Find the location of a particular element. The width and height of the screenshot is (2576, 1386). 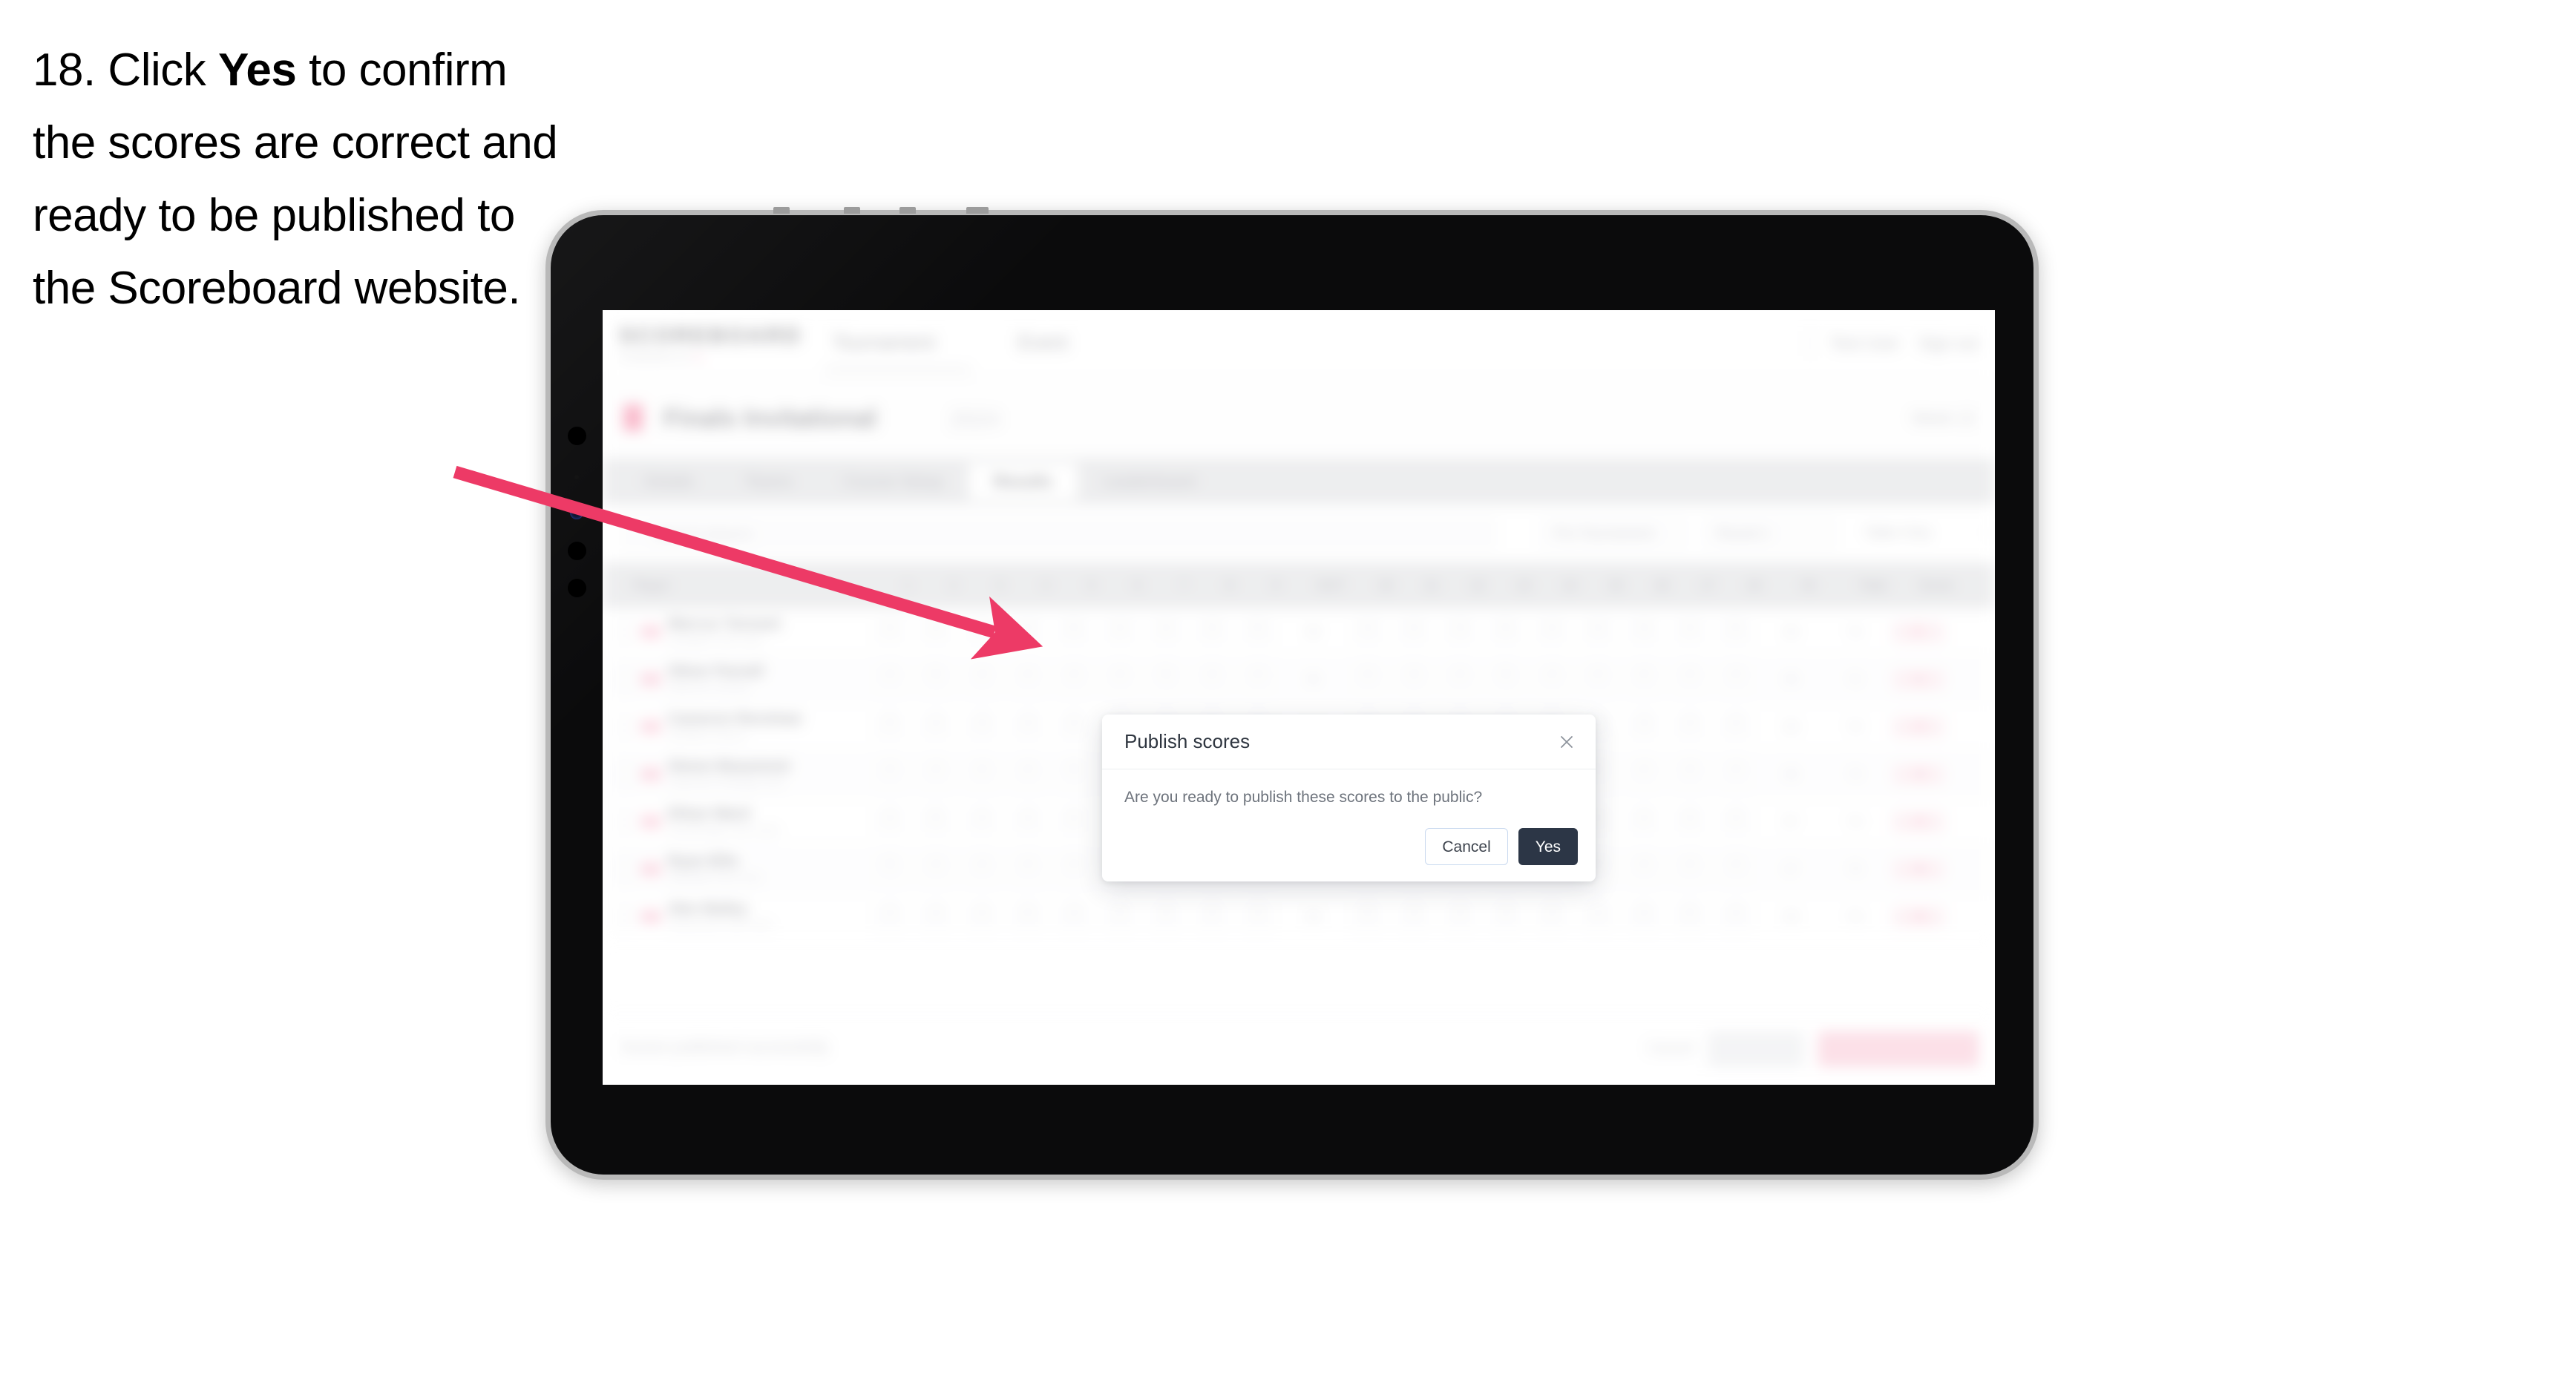

caption-emphasis: Yes is located at coordinates (257, 70).